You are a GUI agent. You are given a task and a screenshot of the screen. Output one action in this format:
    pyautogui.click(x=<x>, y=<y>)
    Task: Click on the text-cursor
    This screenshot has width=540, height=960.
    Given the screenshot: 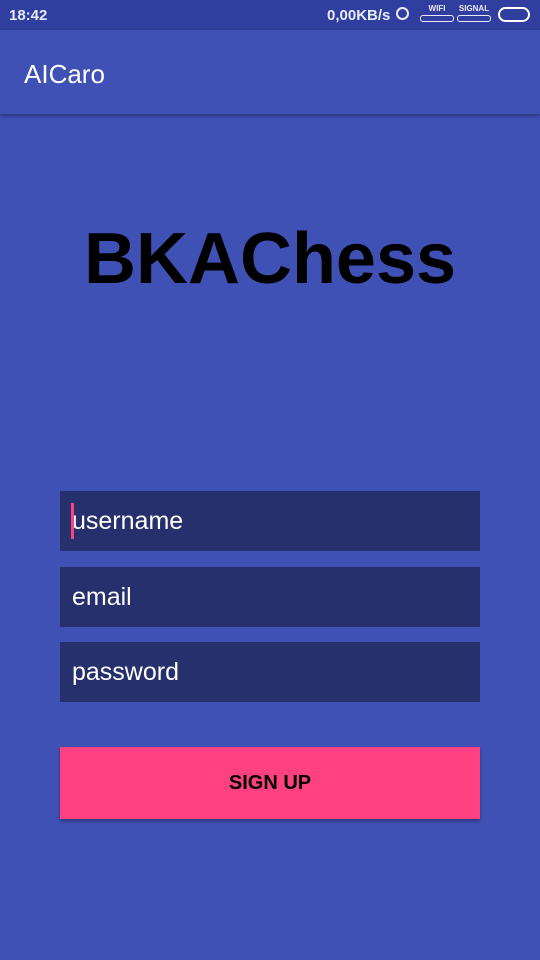 What is the action you would take?
    pyautogui.click(x=72, y=521)
    